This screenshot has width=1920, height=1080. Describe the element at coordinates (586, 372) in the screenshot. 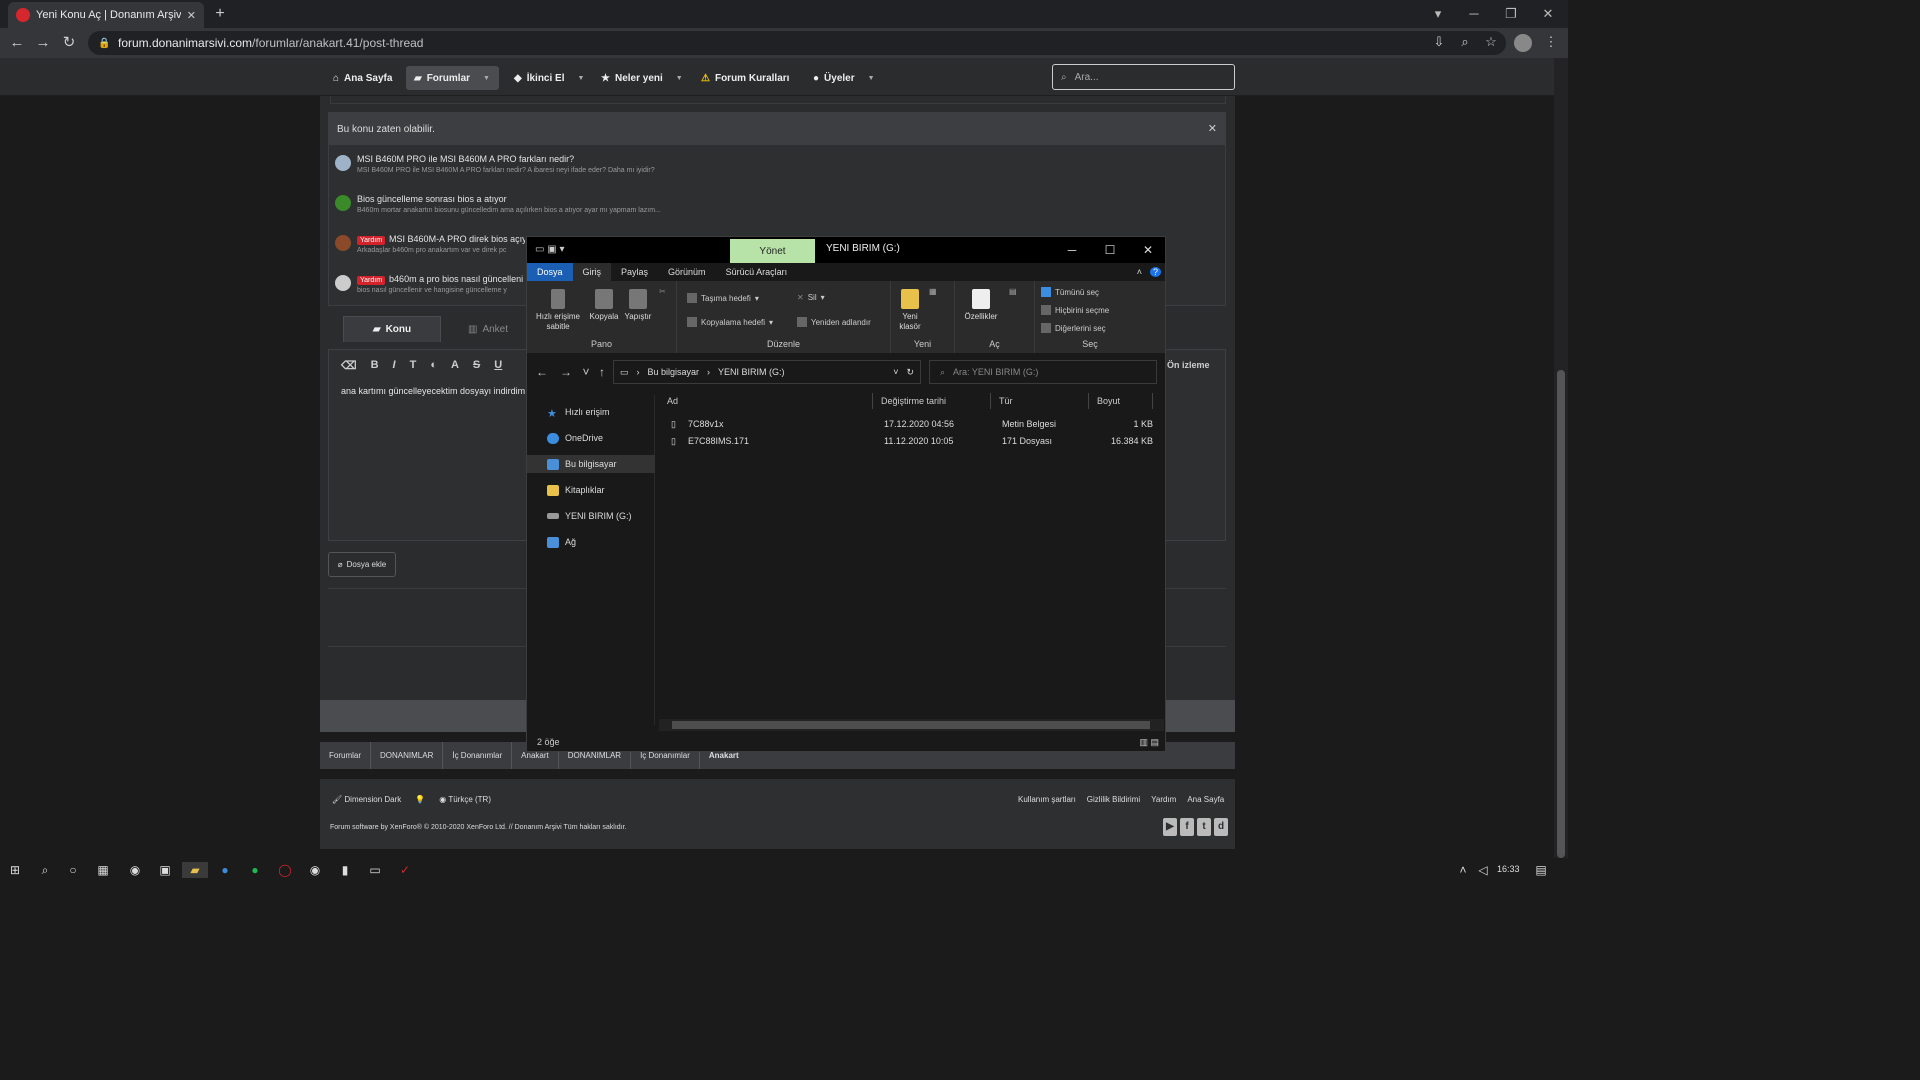

I see `recent-icon: ˅` at that location.